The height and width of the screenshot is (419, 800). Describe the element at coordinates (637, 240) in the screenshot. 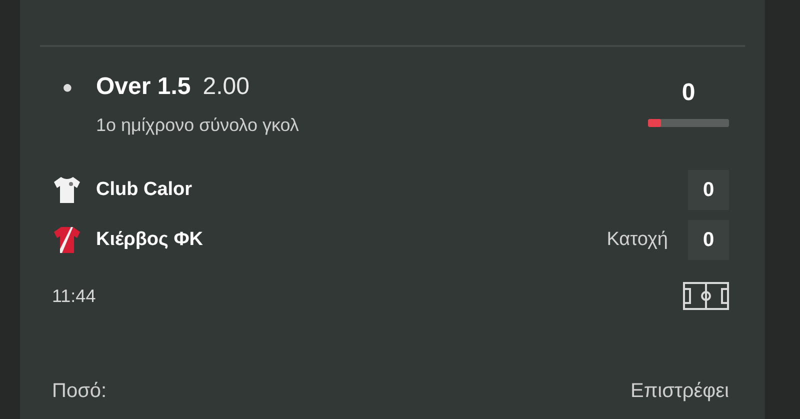

I see `stat-label: Κατοχή` at that location.